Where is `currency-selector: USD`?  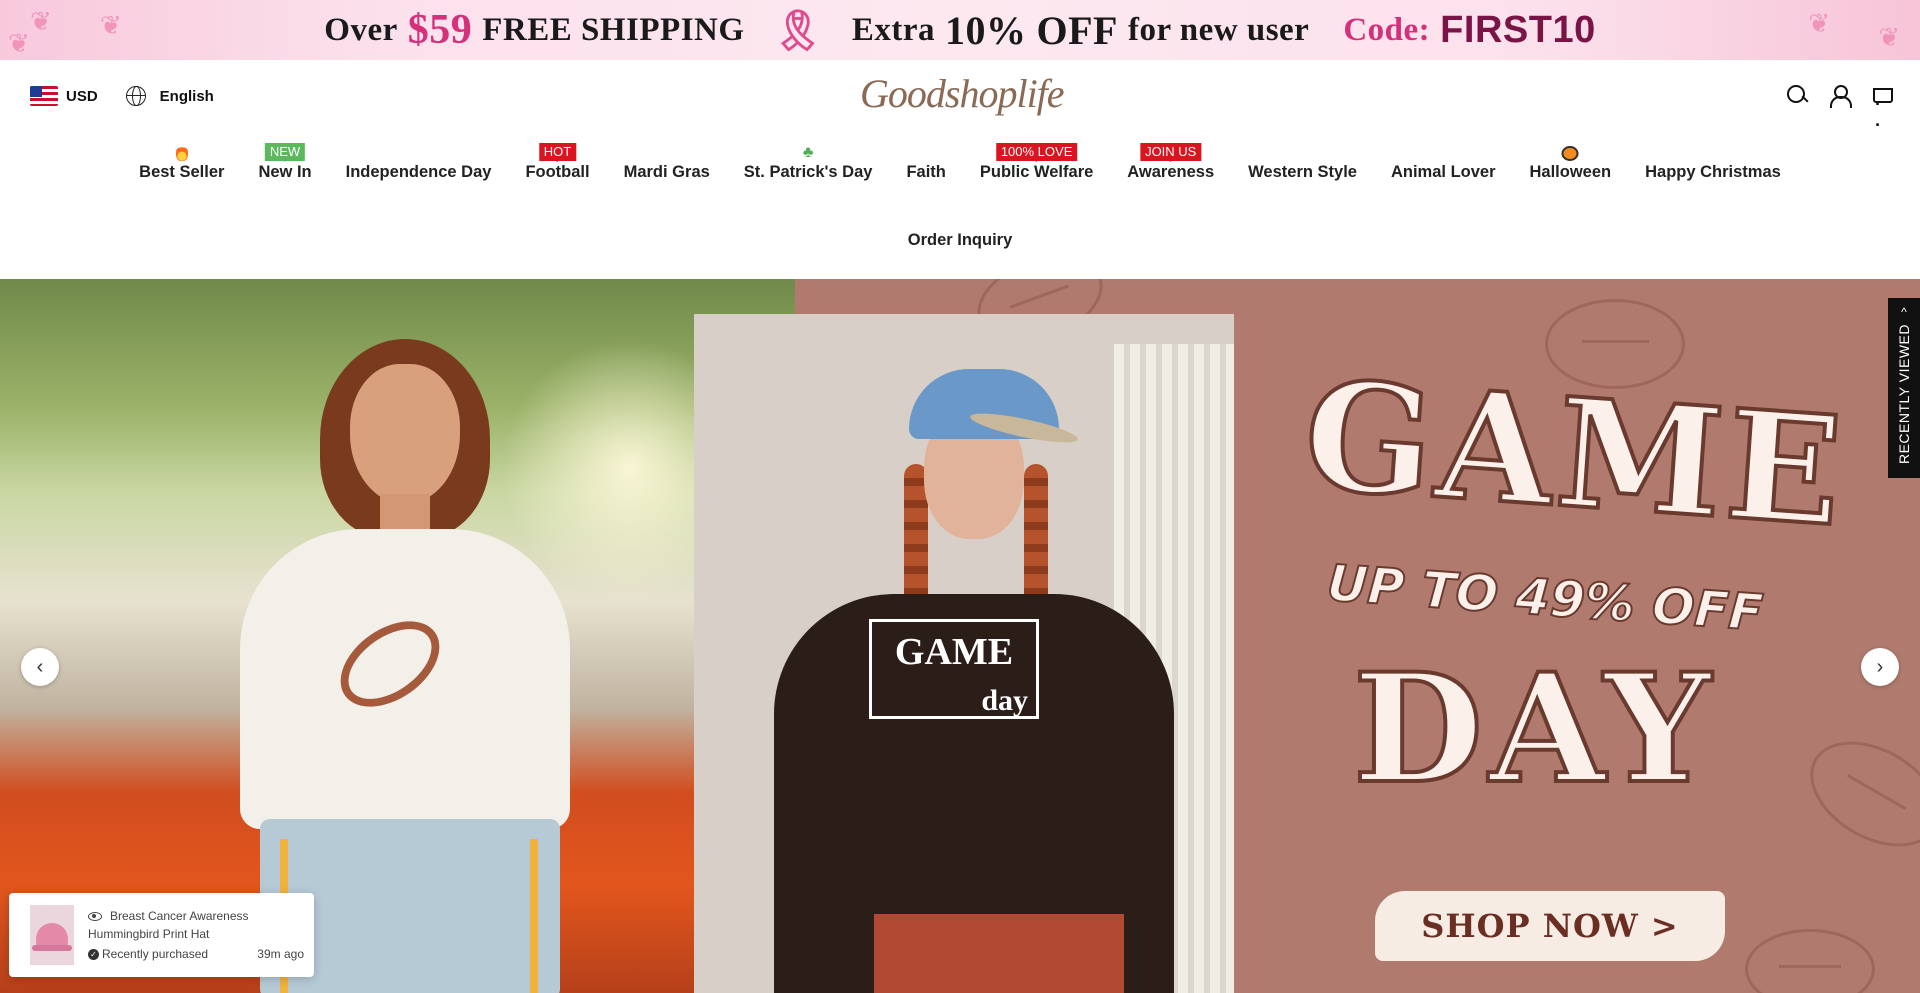 currency-selector: USD is located at coordinates (82, 96).